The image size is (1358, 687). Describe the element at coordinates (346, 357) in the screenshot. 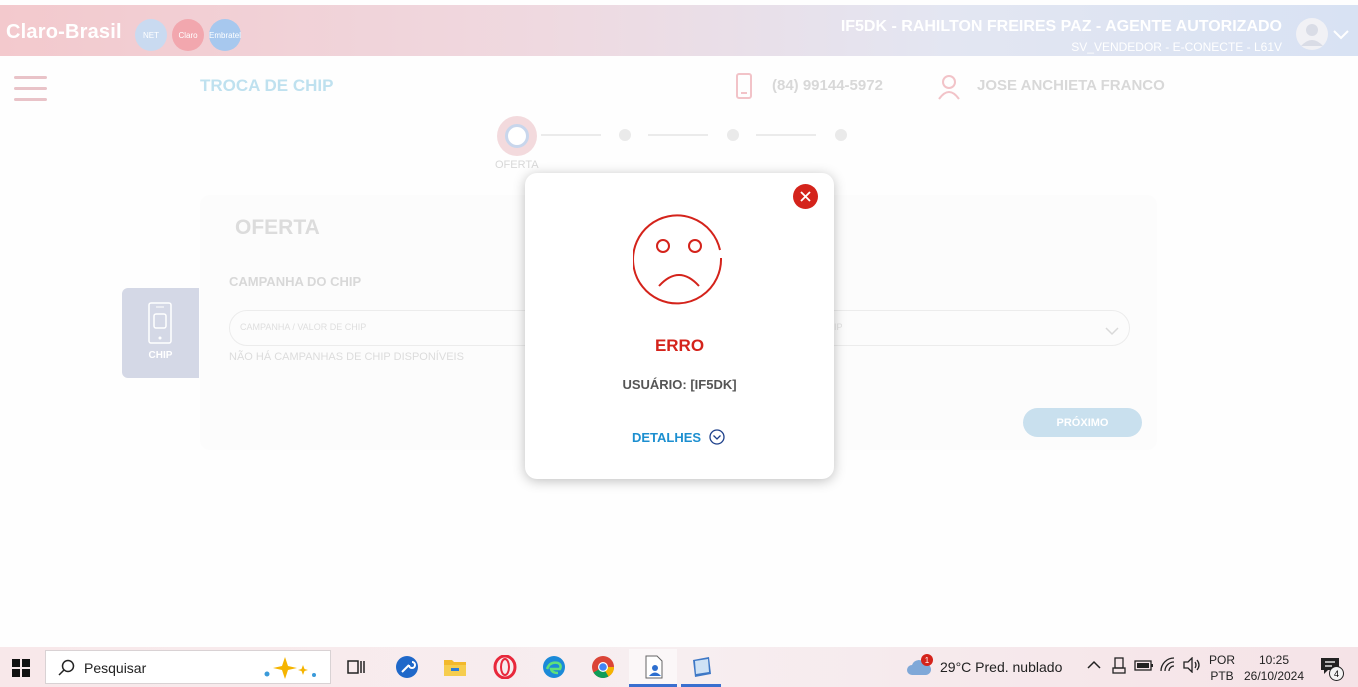

I see `no-campaigns-hint: NÃO HÁ CAMPANHAS DE CHIP DISPONÍVEIS` at that location.